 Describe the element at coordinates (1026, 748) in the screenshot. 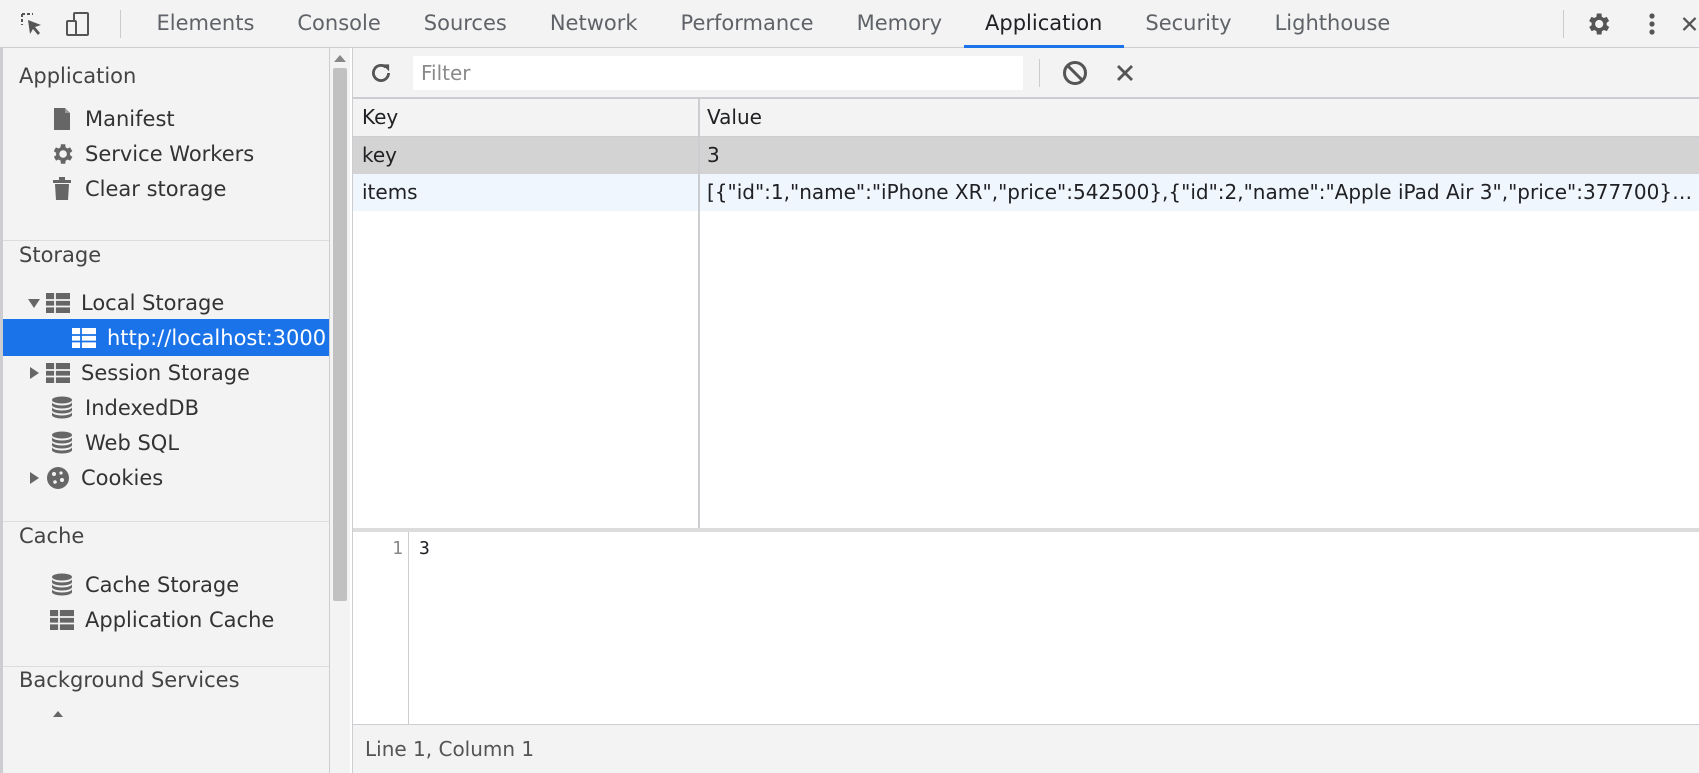

I see `editor-status-bar: Line 1, Column 1` at that location.